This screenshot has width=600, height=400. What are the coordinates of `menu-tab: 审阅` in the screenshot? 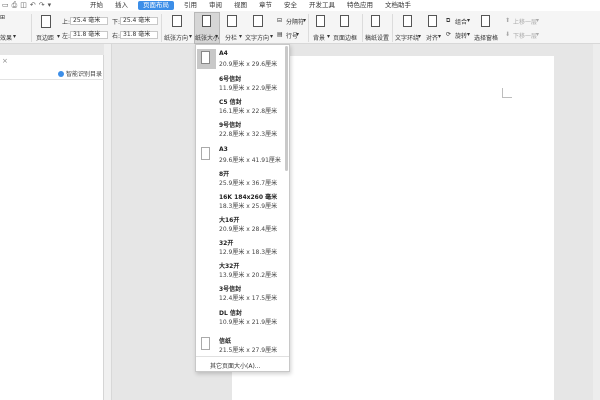 It's located at (215, 5).